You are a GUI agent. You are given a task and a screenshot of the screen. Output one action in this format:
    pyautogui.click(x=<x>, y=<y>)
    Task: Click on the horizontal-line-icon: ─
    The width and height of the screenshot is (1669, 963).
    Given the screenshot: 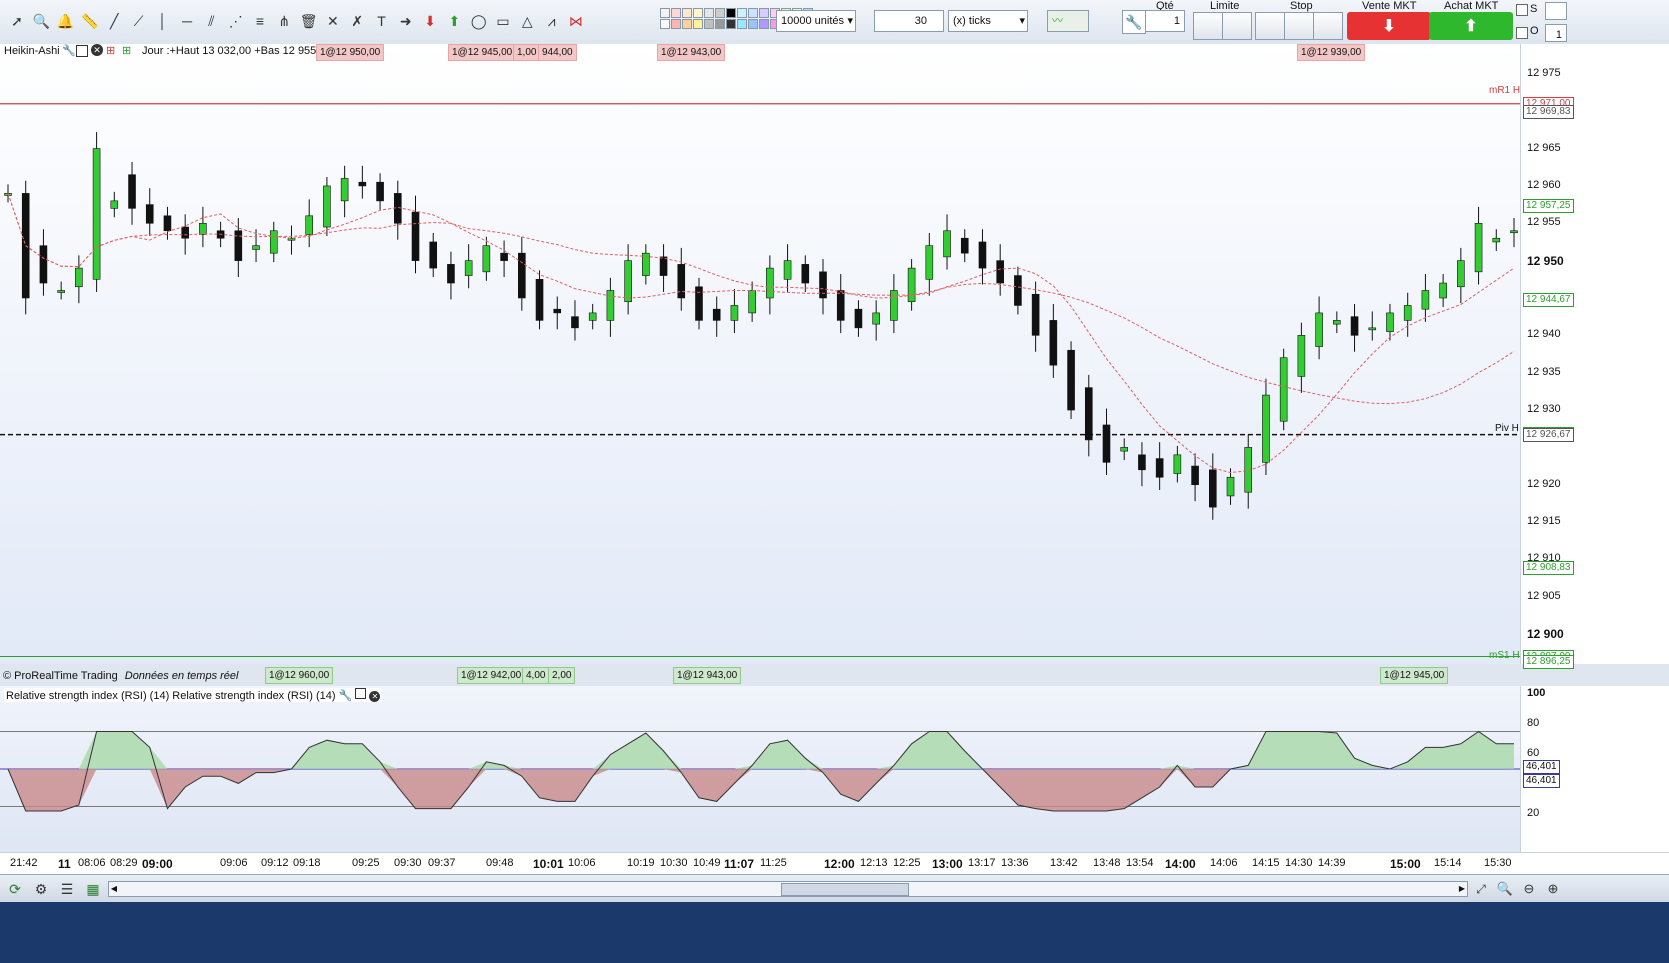 What is the action you would take?
    pyautogui.click(x=187, y=21)
    